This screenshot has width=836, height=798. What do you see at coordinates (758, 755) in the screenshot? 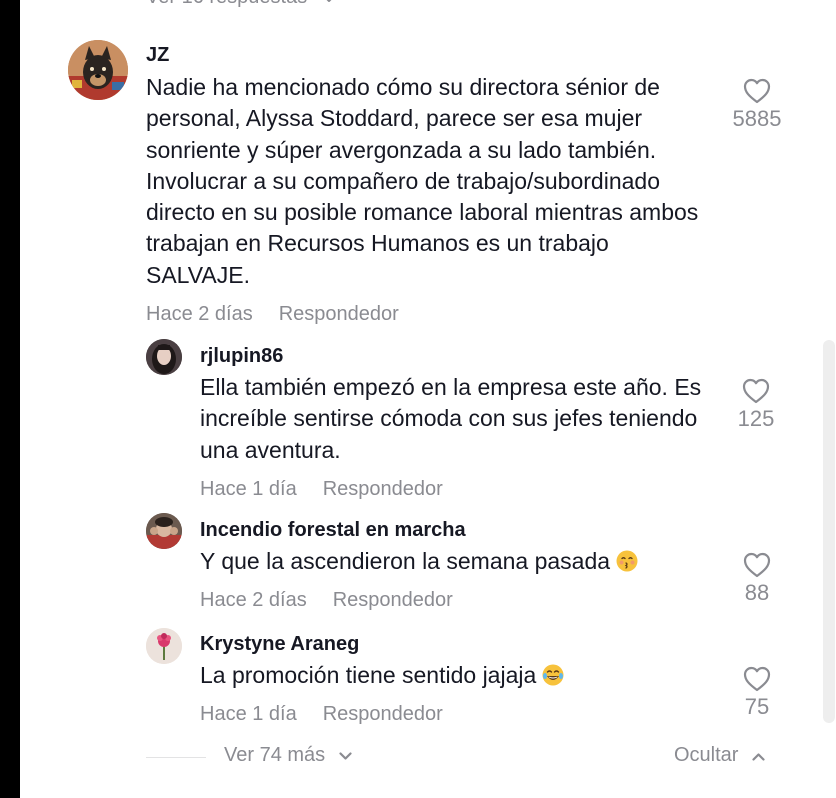
I see `chevron-up-icon` at bounding box center [758, 755].